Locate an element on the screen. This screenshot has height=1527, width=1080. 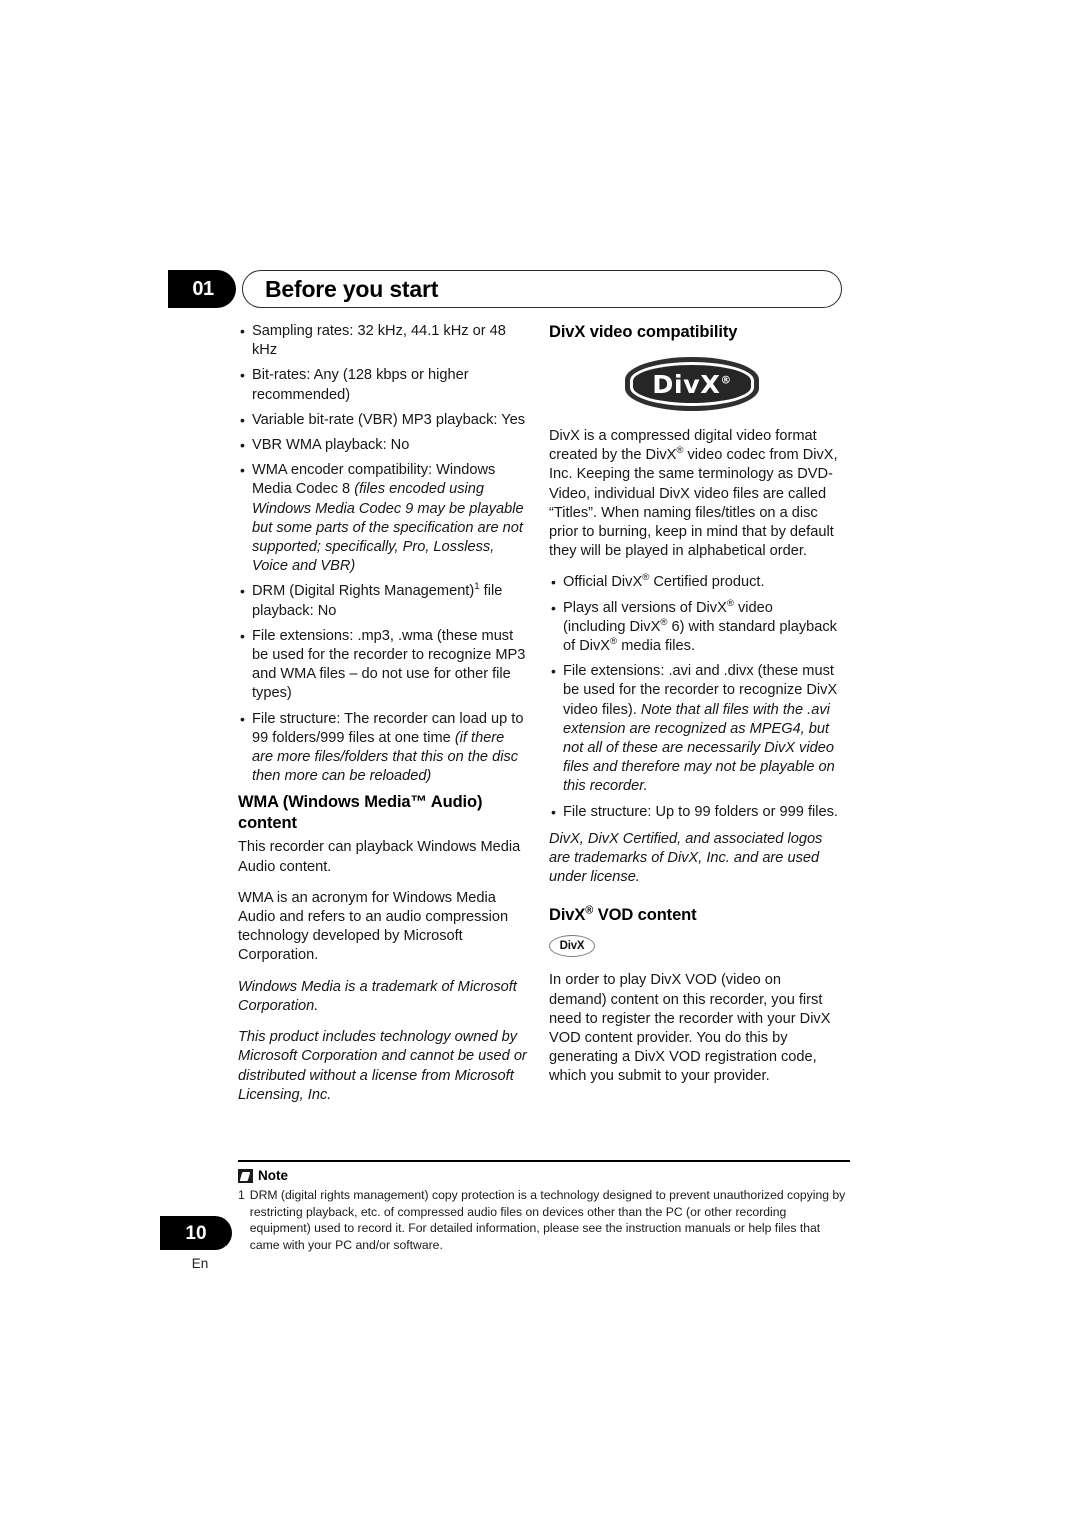
chapter-number-tab: 01 is located at coordinates (202, 289).